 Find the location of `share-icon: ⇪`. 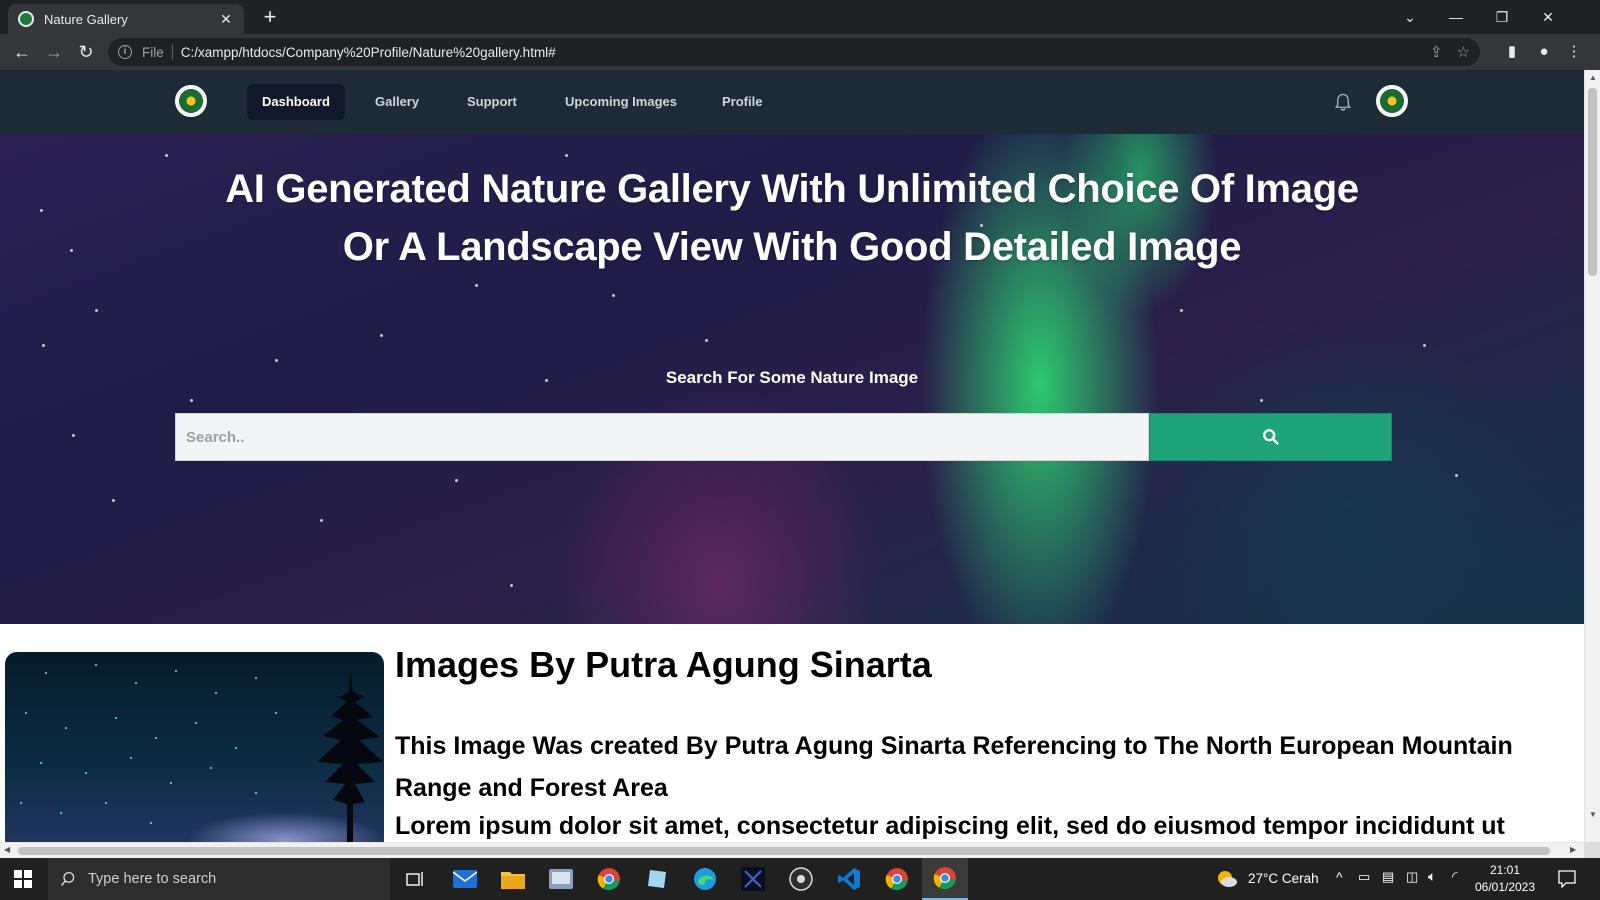

share-icon: ⇪ is located at coordinates (1436, 52).